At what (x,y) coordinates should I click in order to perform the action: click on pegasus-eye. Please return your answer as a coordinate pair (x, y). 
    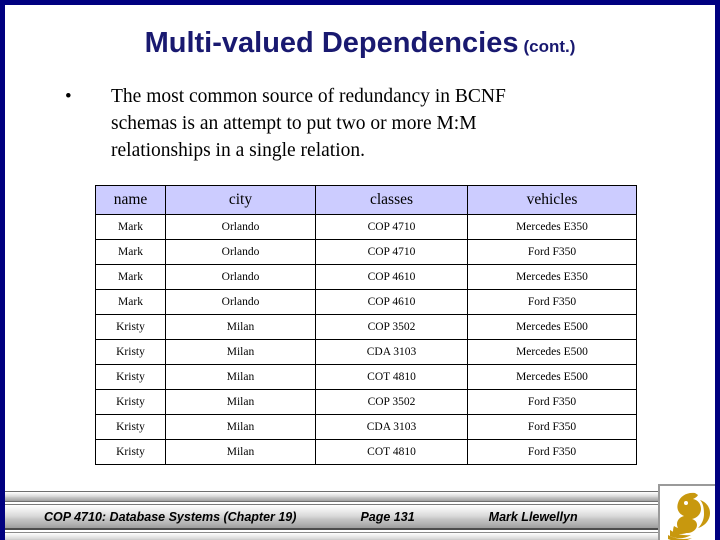
    Looking at the image, I should click on (686, 503).